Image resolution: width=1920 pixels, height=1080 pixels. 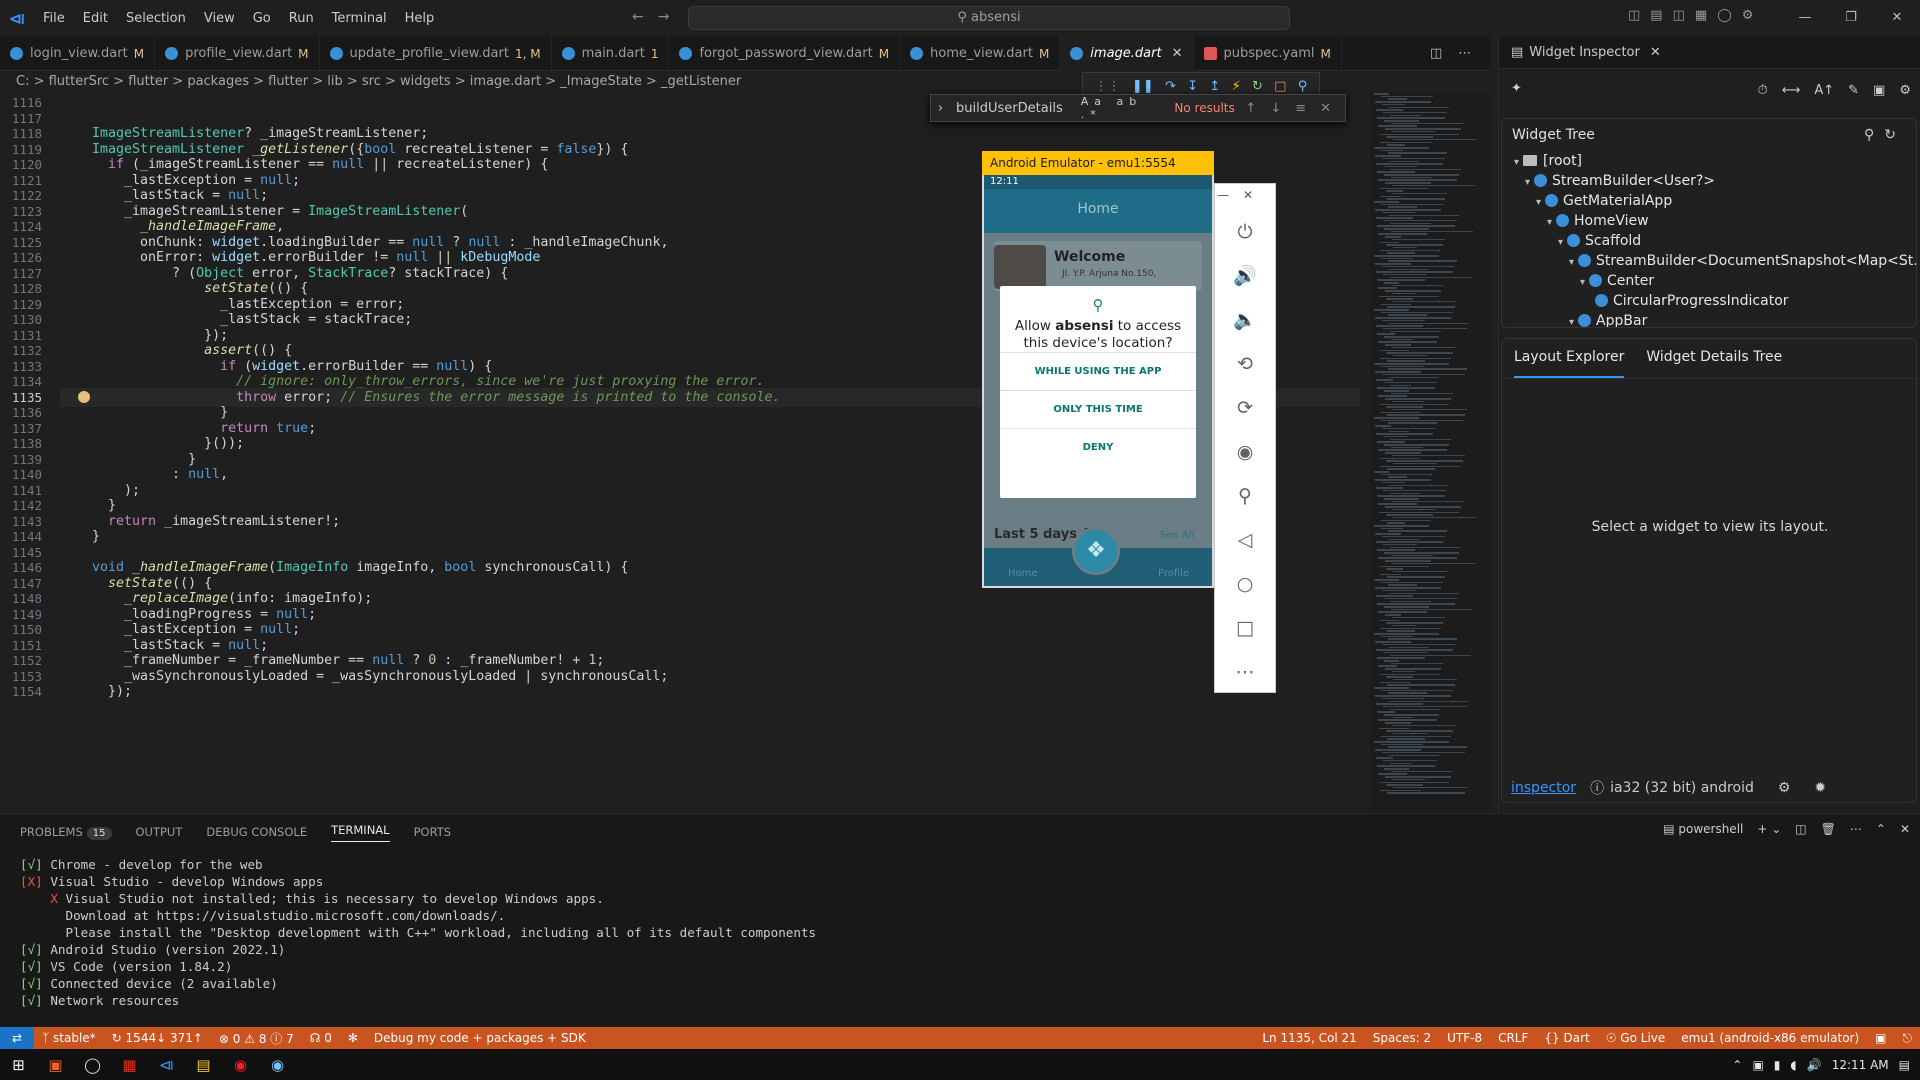 What do you see at coordinates (360, 832) in the screenshot?
I see `tab-terminal: TERMINAL` at bounding box center [360, 832].